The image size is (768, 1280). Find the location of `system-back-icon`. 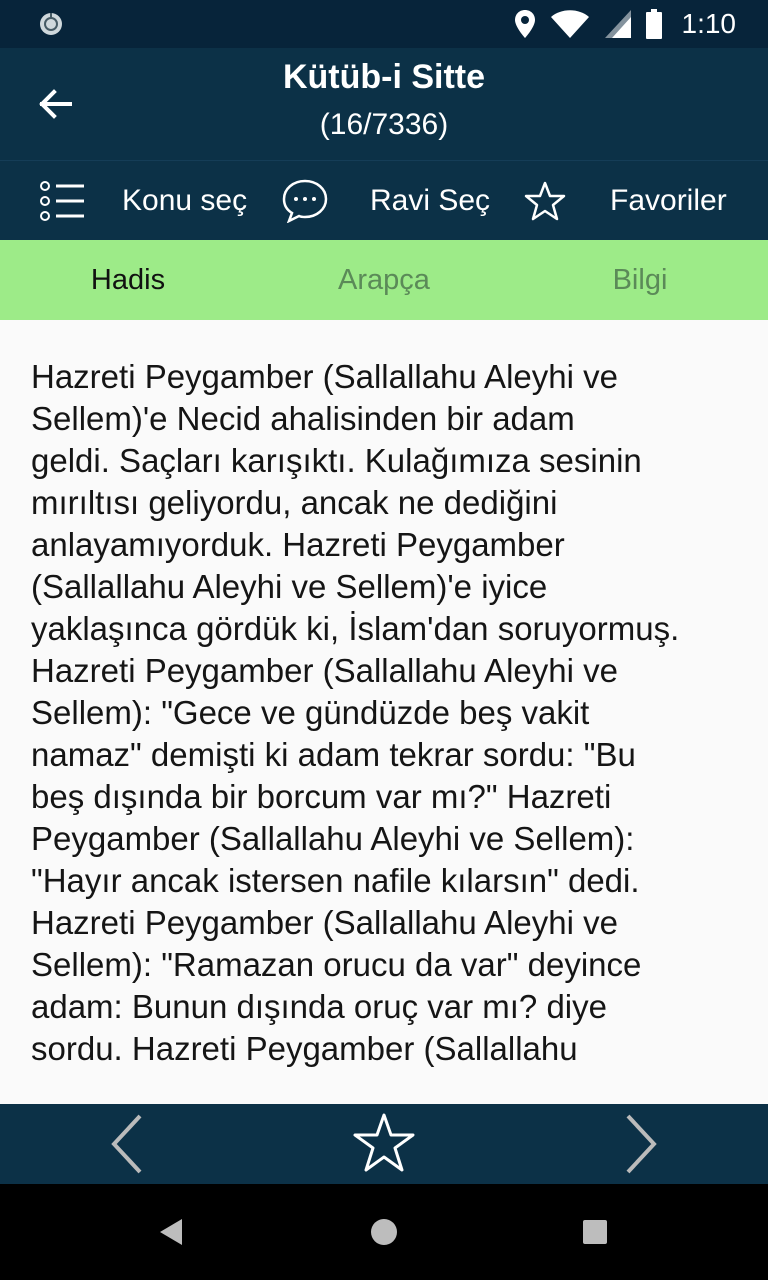

system-back-icon is located at coordinates (171, 1232).